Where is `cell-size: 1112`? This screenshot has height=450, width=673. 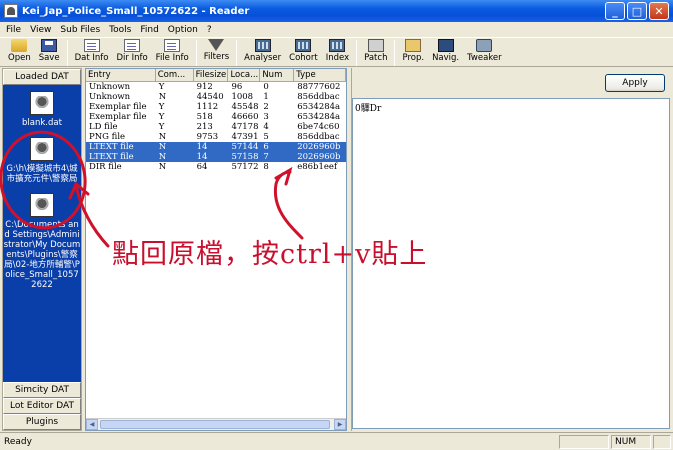 cell-size: 1112 is located at coordinates (207, 107).